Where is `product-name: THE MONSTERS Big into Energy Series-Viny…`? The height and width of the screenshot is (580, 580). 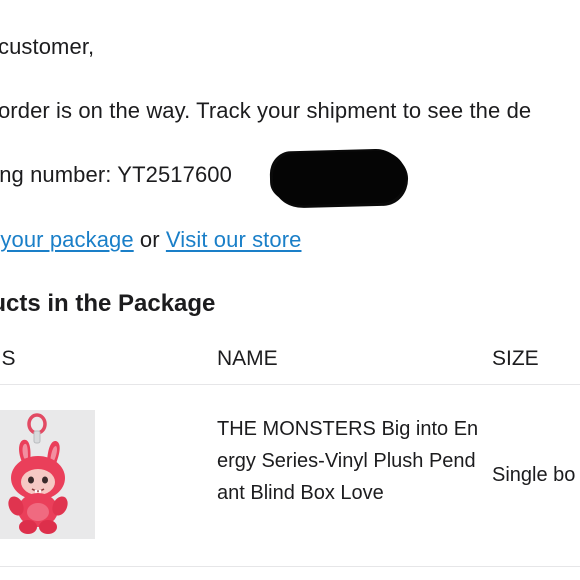
product-name: THE MONSTERS Big into Energy Series-Viny… is located at coordinates (348, 461).